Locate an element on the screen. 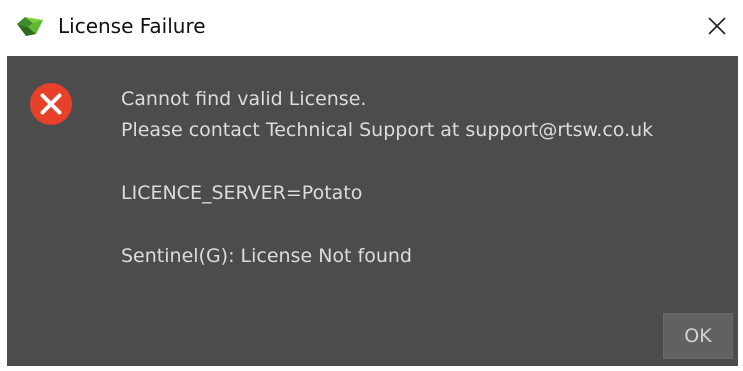  close-icon is located at coordinates (717, 26).